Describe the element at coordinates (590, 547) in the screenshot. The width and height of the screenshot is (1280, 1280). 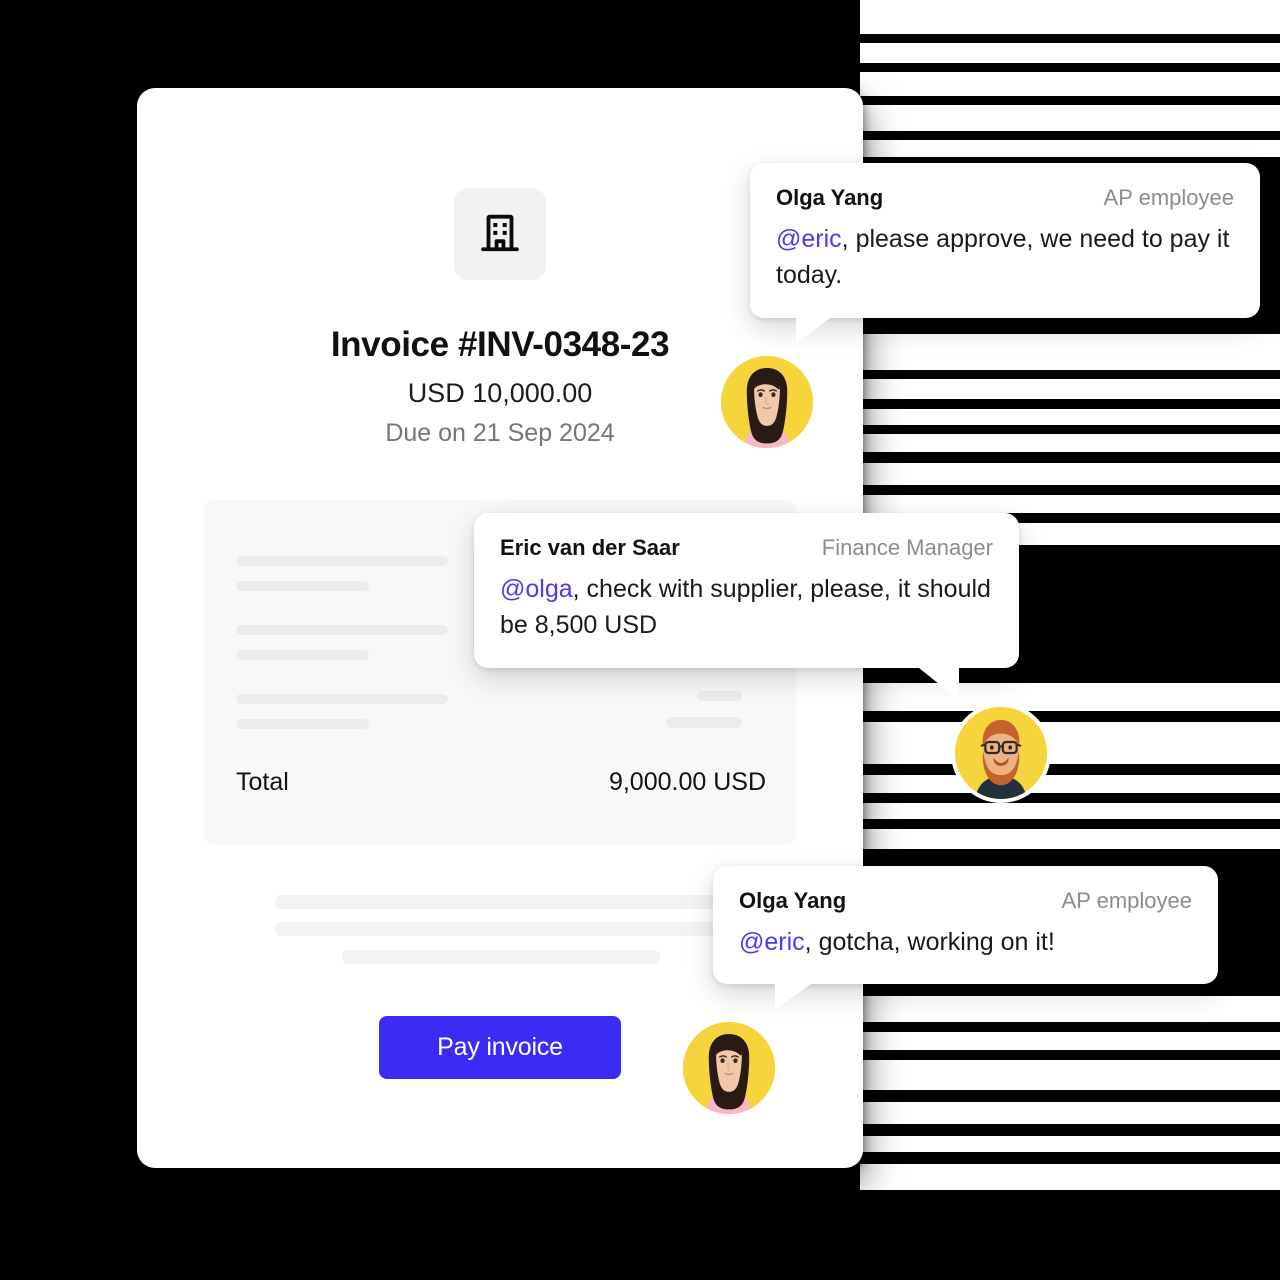
I see `comment-author: Eric van der Saar` at that location.